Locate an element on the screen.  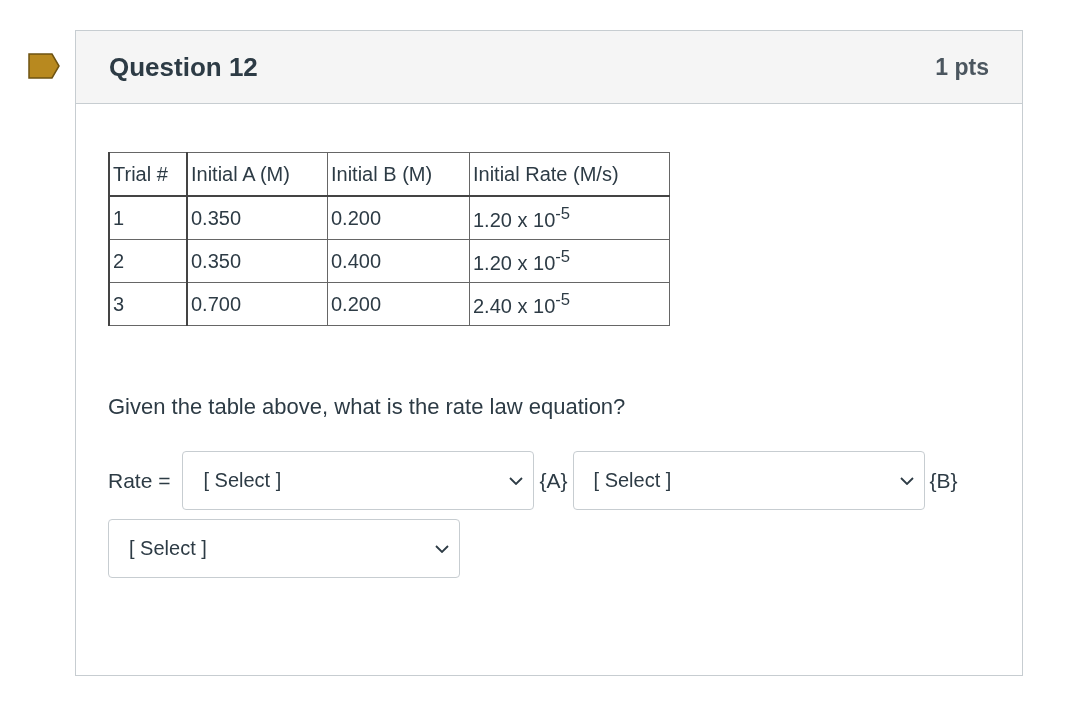
table-header-cell: Initial B (M) is located at coordinates (398, 174).